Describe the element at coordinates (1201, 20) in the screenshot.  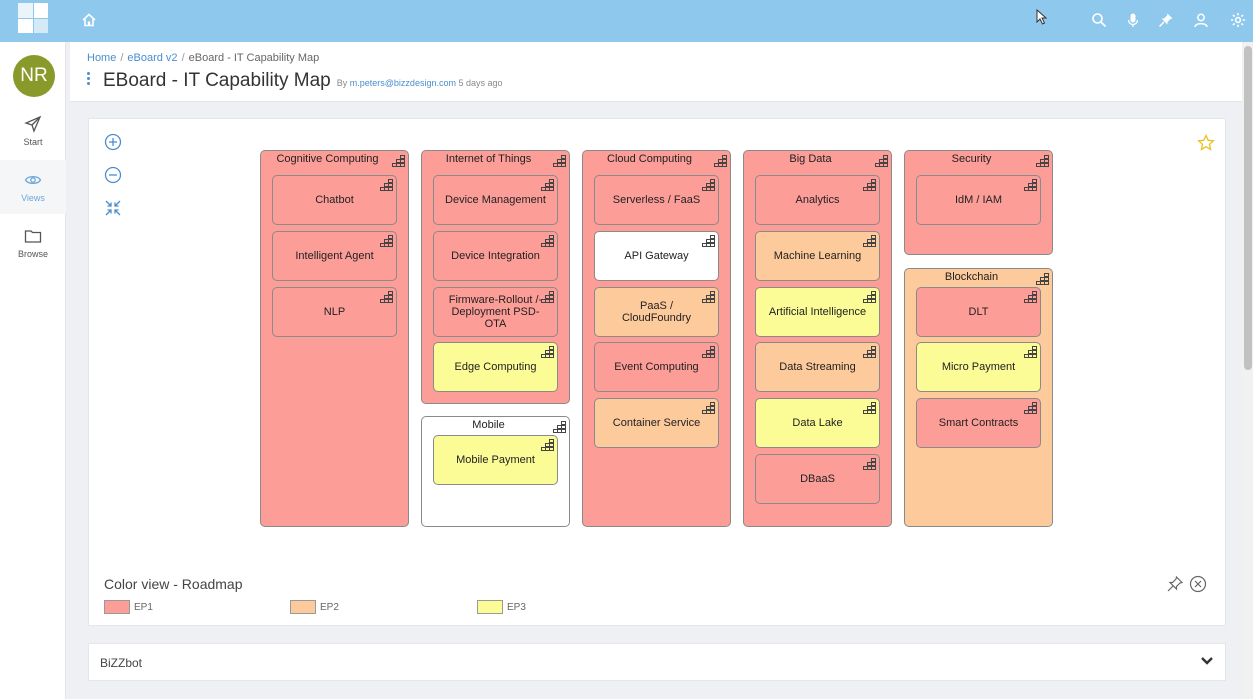
I see `user-icon` at that location.